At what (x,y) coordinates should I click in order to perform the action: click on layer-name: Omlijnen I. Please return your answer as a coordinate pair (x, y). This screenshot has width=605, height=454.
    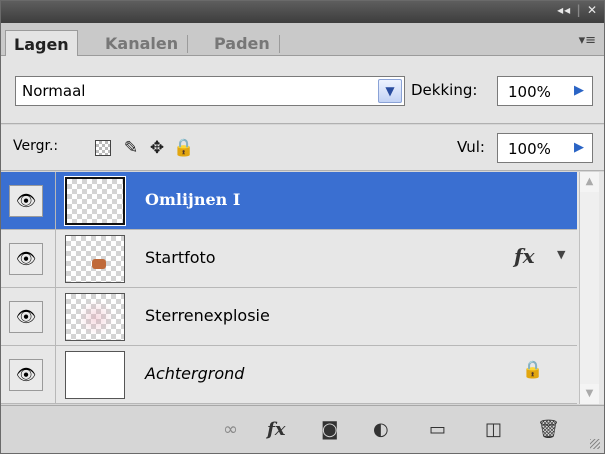
    Looking at the image, I should click on (192, 199).